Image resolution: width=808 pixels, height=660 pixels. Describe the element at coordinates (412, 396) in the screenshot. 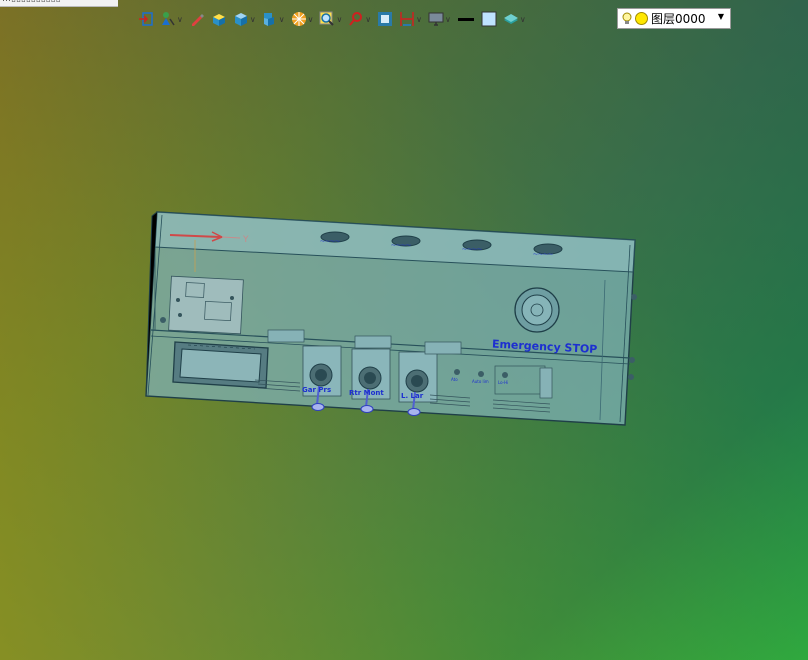

I see `knob-label-3: L. Lar` at that location.